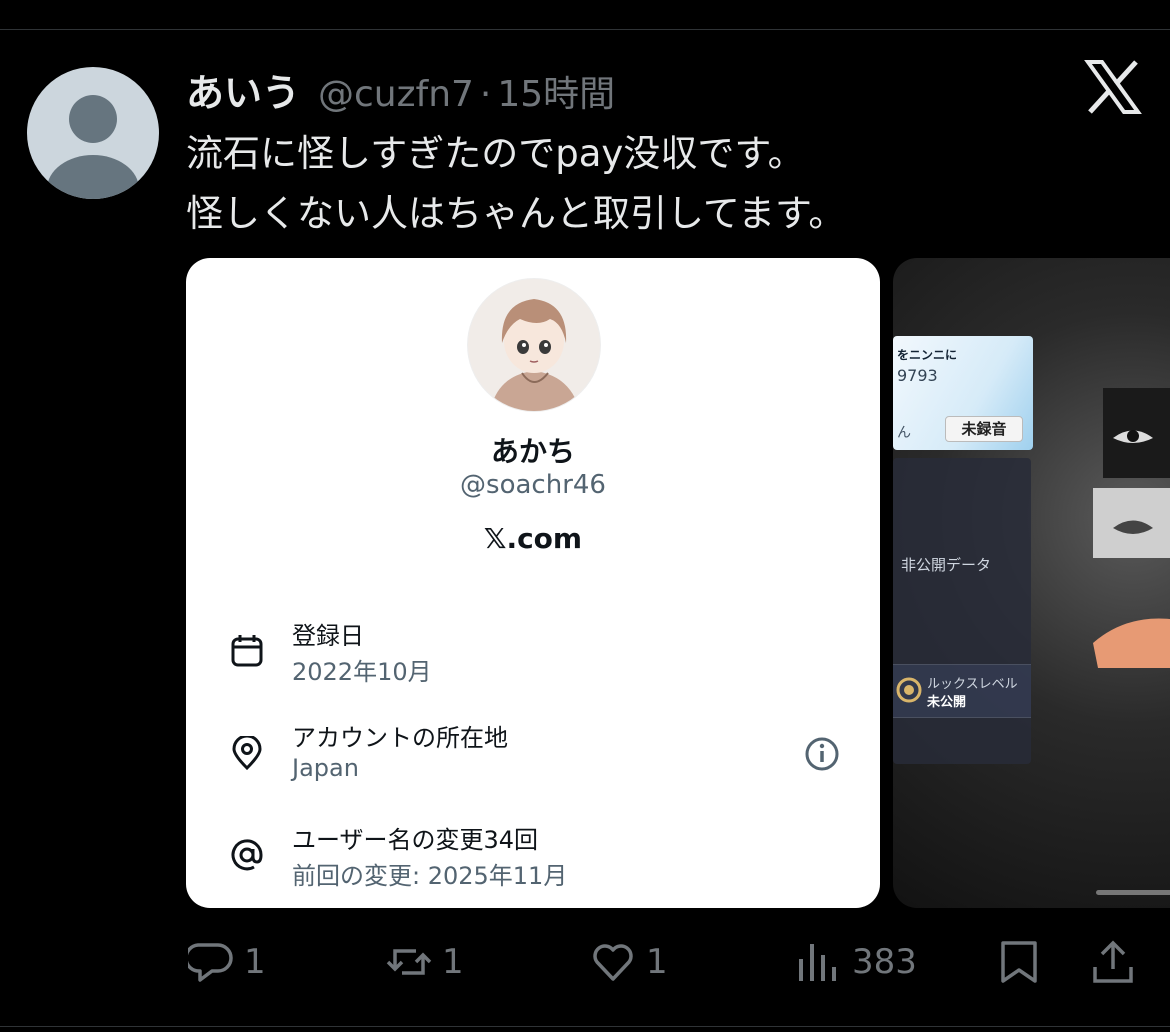  Describe the element at coordinates (409, 962) in the screenshot. I see `repost-icon` at that location.